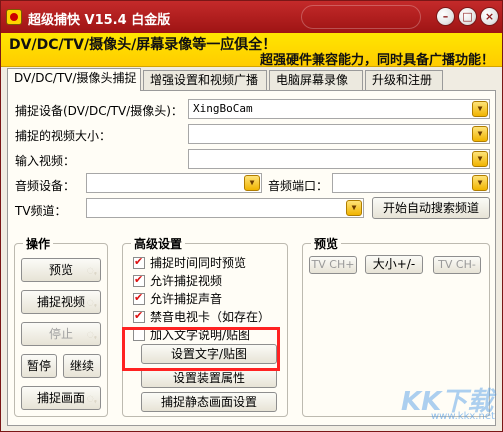  Describe the element at coordinates (158, 243) in the screenshot. I see `advanced-settings-title: 高级设置` at that location.